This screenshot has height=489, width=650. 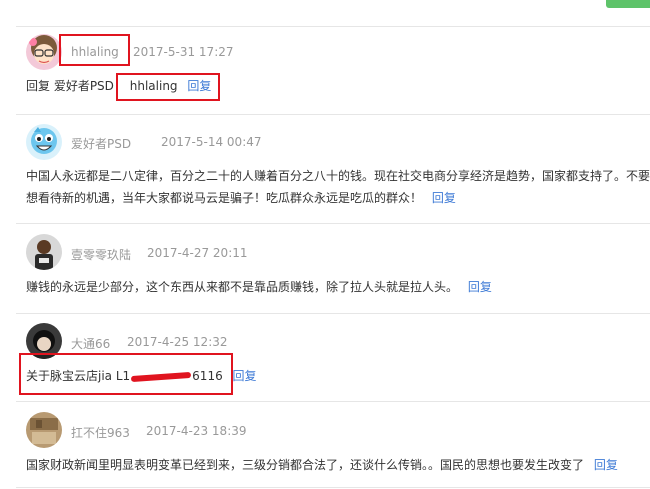 What do you see at coordinates (207, 376) in the screenshot?
I see `comment-text-suffix: 6116` at bounding box center [207, 376].